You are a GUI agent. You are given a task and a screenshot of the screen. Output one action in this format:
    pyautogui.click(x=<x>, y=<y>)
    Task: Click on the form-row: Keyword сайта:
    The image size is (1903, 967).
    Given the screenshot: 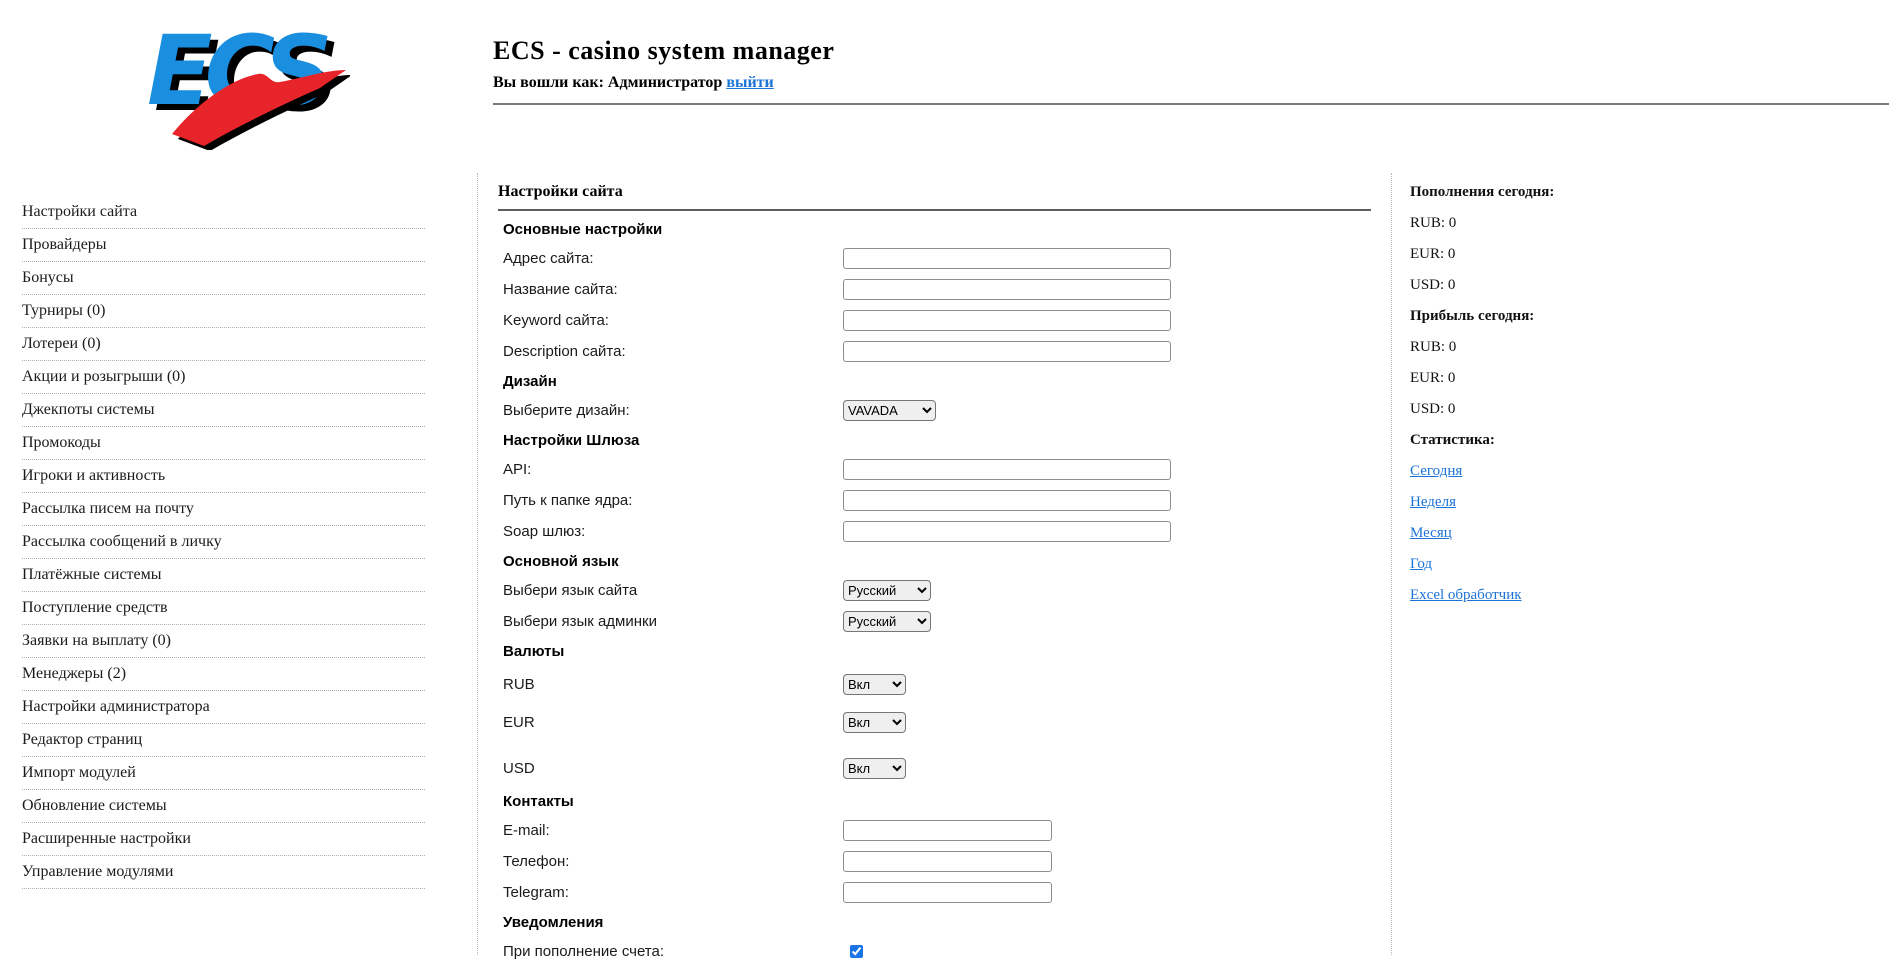 What is the action you would take?
    pyautogui.click(x=937, y=320)
    